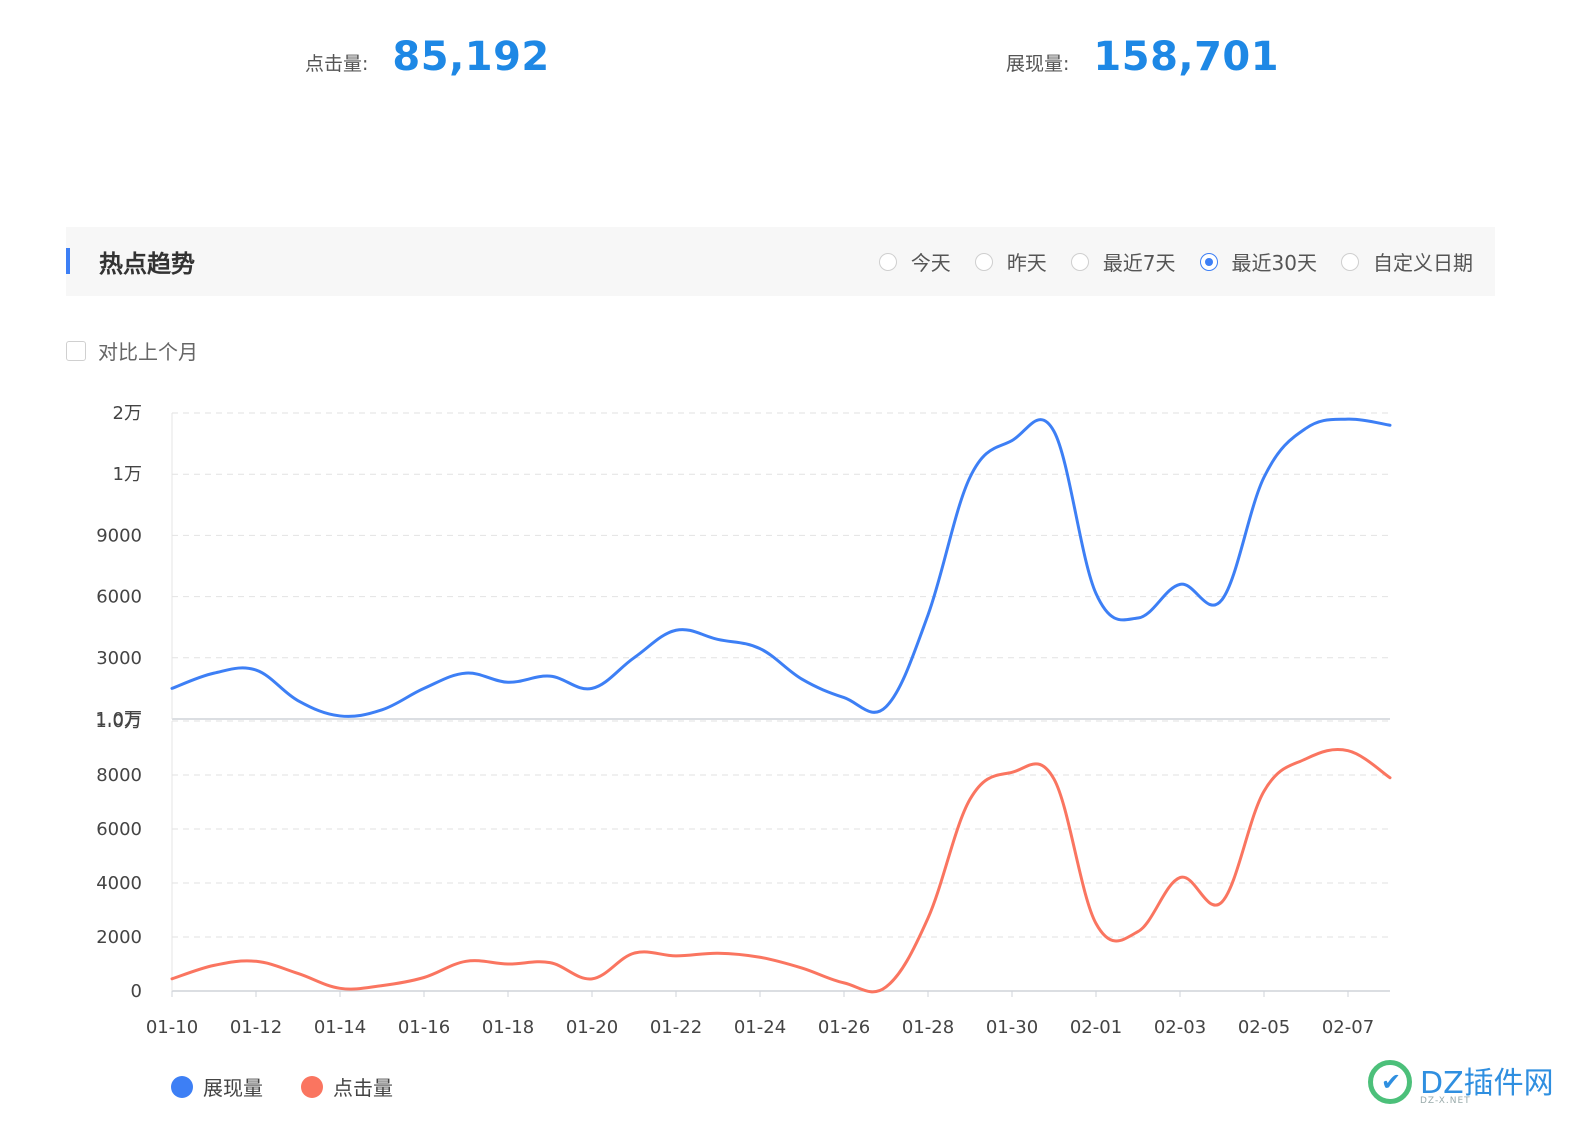 This screenshot has width=1574, height=1128. Describe the element at coordinates (127, 474) in the screenshot. I see `y-tick-label: 1万` at that location.